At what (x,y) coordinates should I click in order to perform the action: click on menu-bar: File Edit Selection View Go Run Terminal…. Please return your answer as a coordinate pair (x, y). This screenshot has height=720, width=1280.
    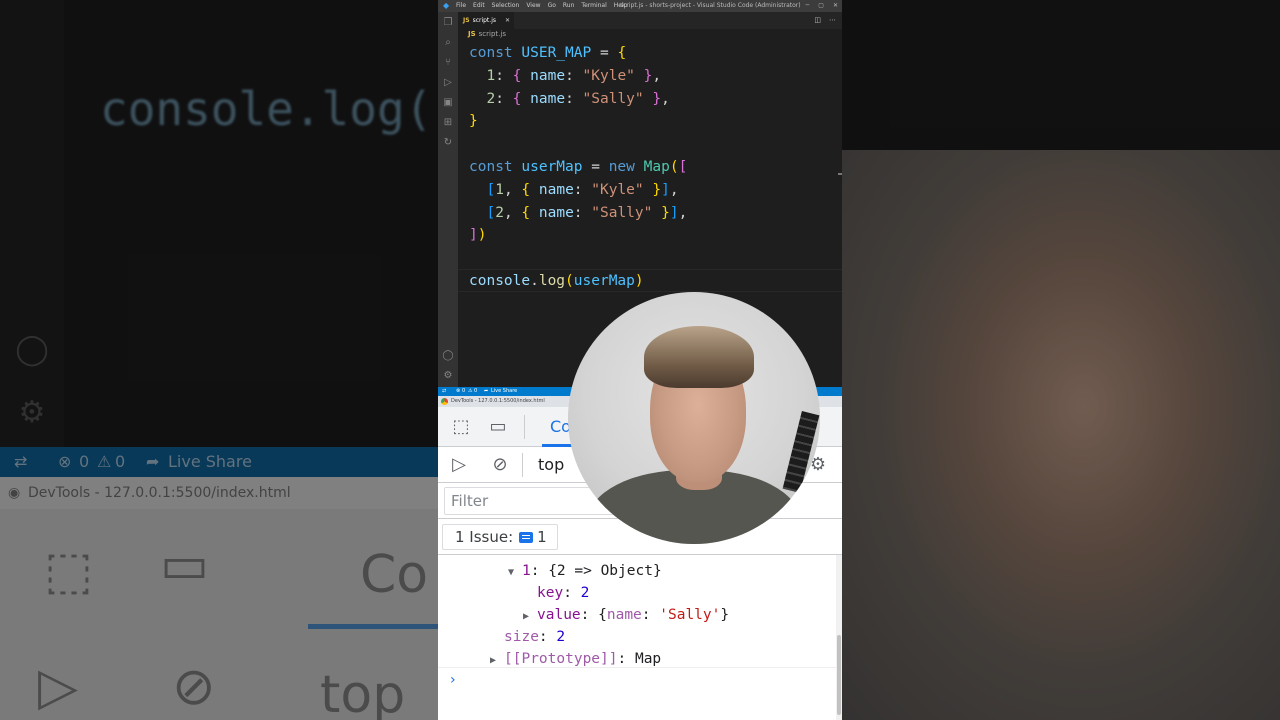
    Looking at the image, I should click on (541, 6).